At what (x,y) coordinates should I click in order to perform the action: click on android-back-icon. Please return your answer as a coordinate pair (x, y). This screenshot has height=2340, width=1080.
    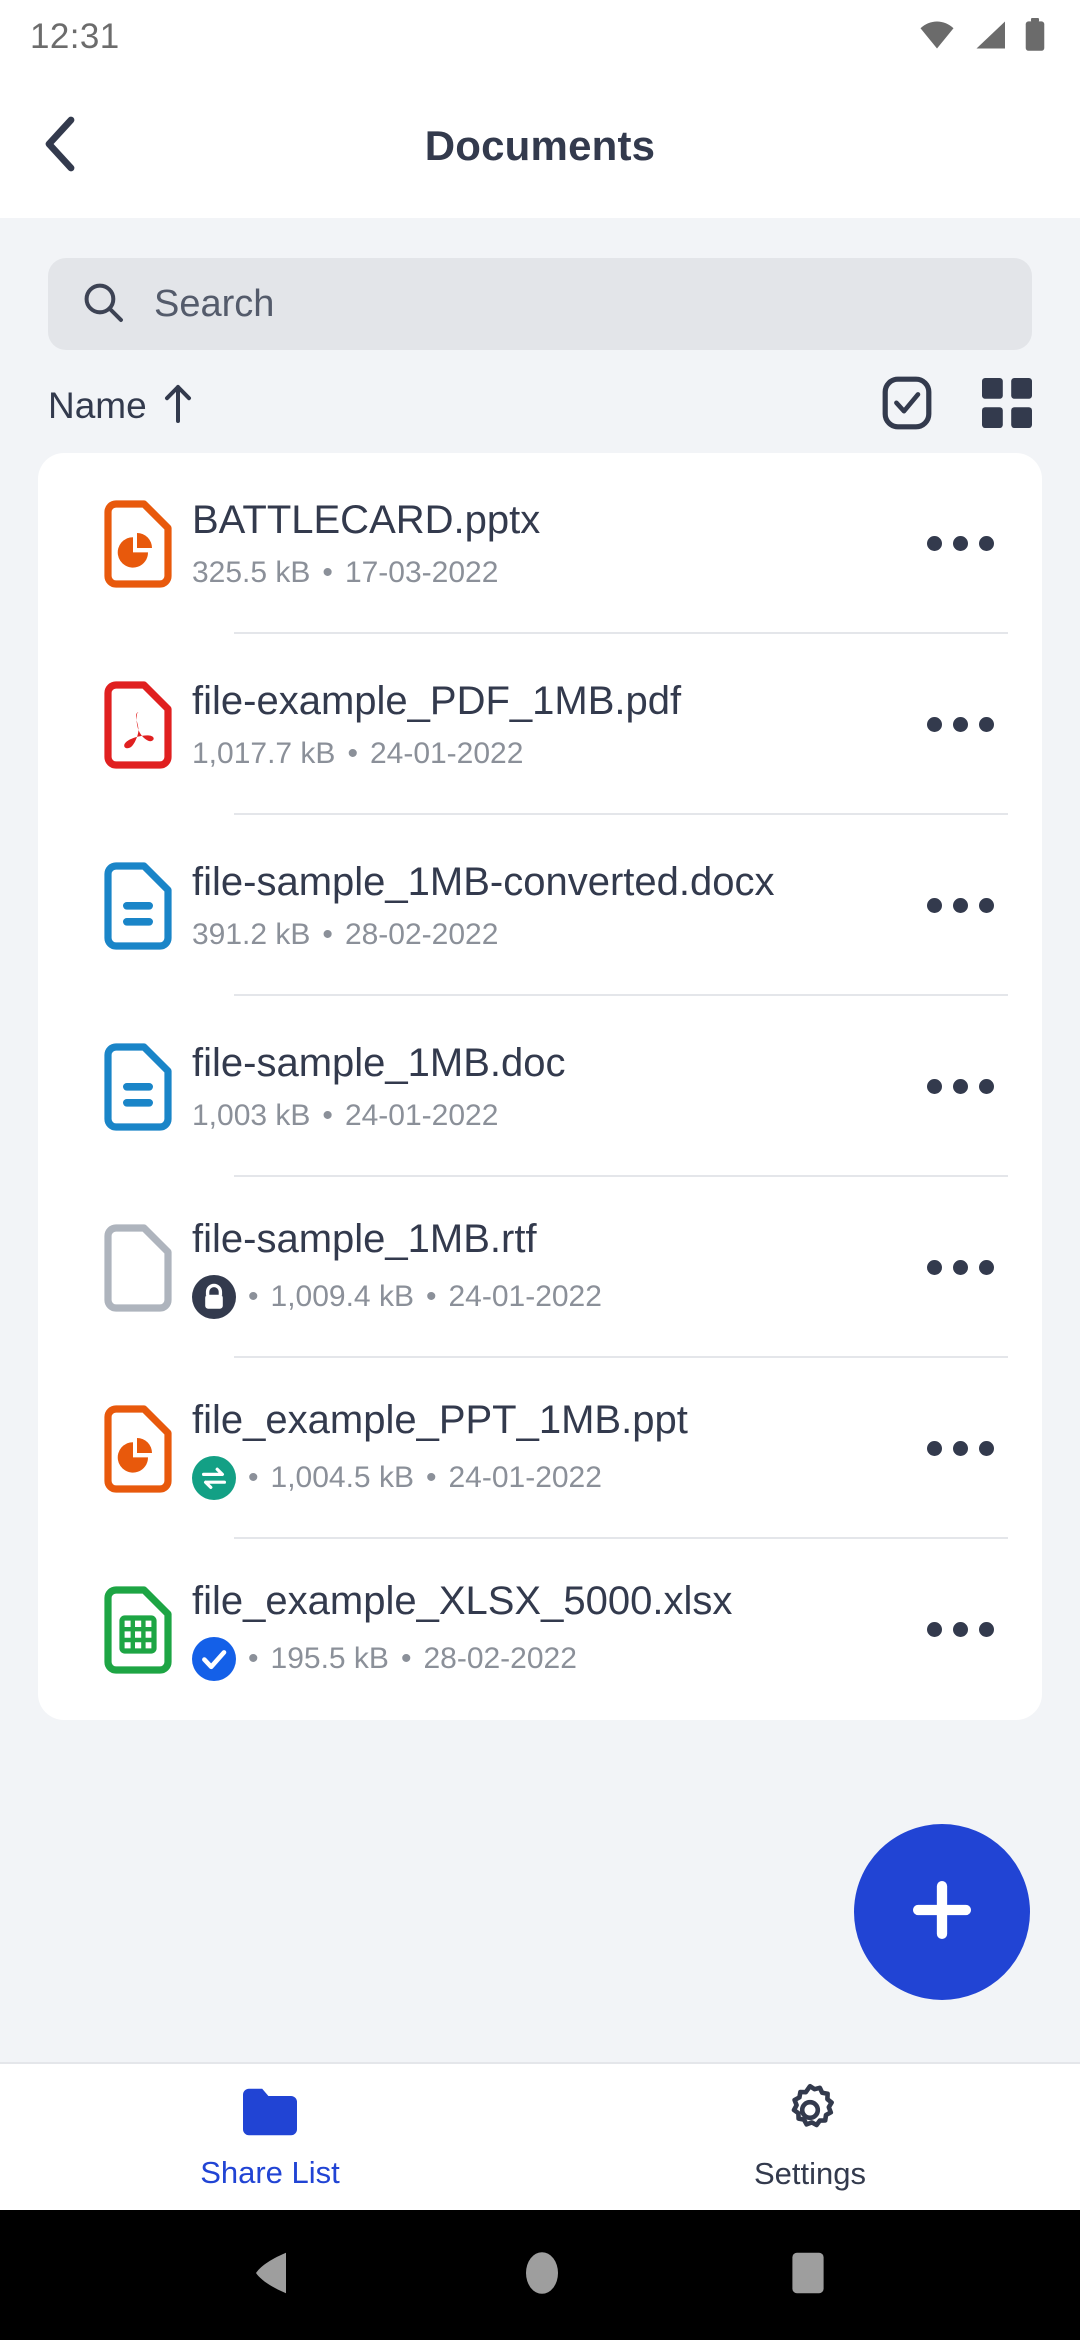
    Looking at the image, I should click on (274, 2275).